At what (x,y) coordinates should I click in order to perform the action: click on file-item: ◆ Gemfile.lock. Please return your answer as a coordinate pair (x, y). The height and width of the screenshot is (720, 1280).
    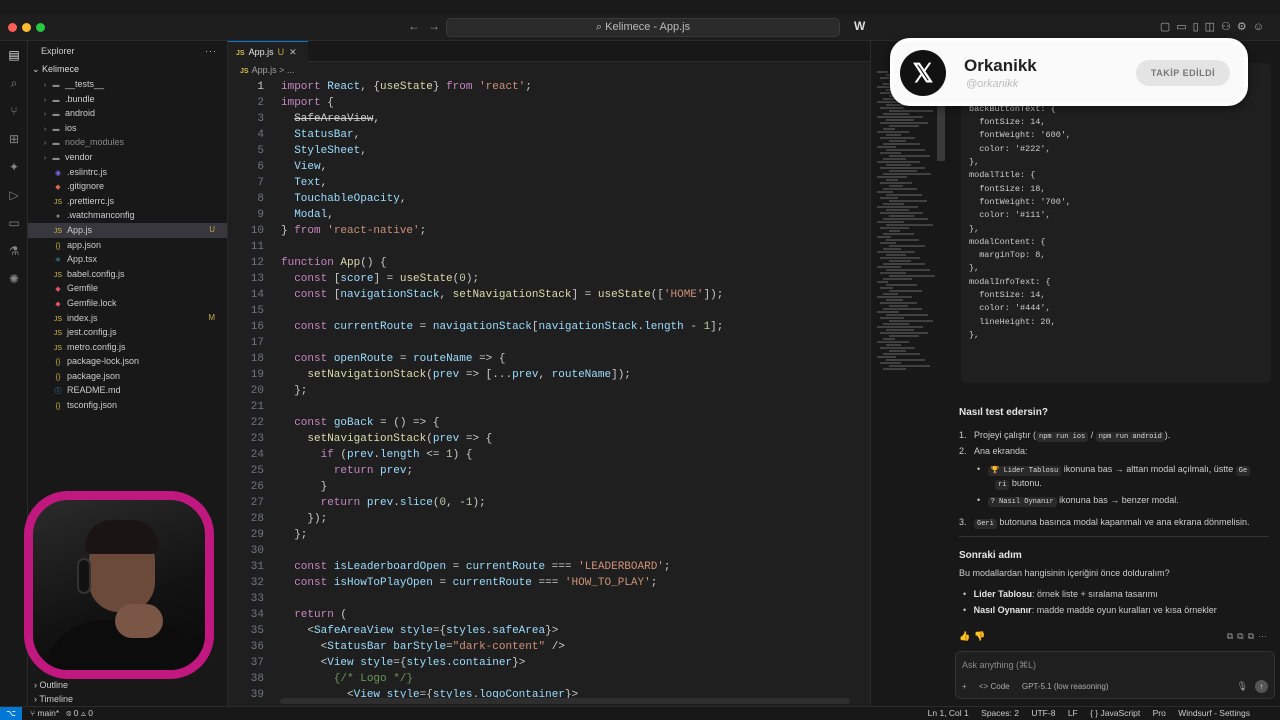
    Looking at the image, I should click on (127, 303).